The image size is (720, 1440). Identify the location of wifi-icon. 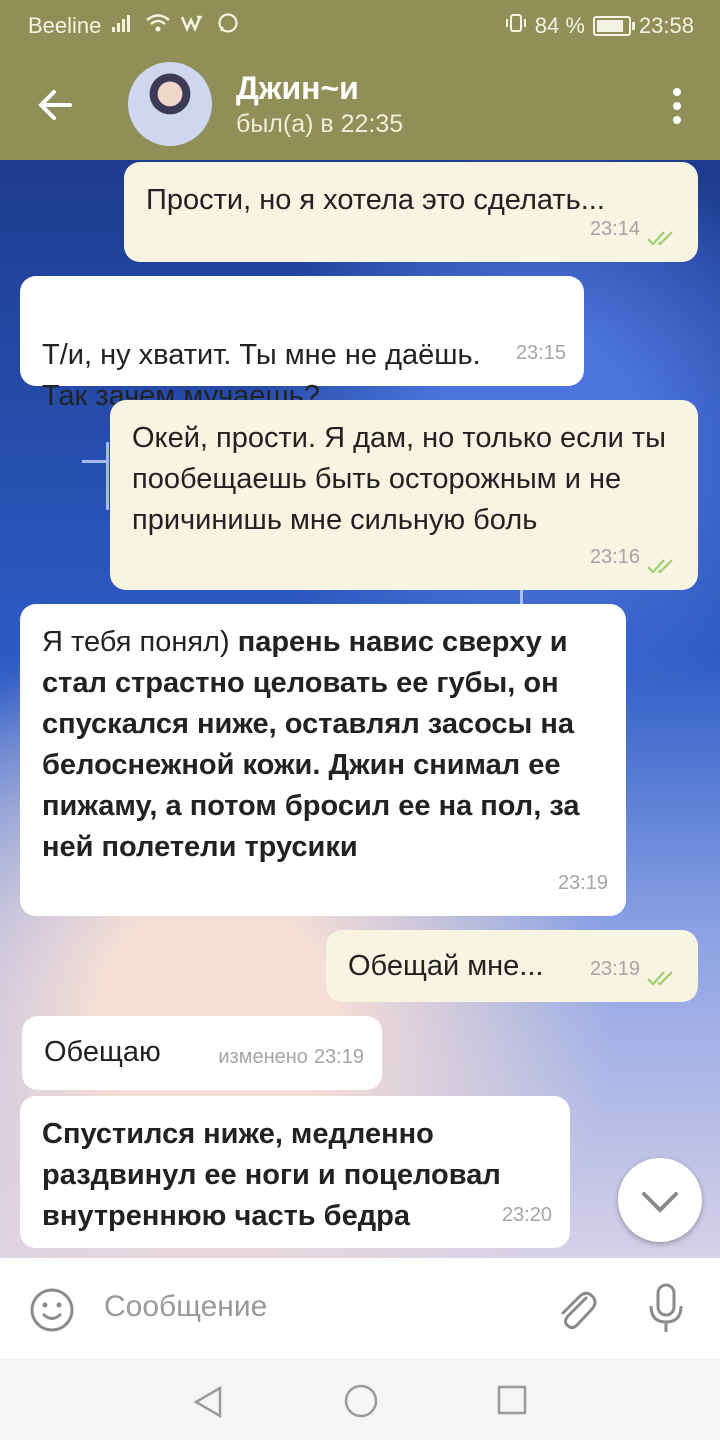
(158, 25).